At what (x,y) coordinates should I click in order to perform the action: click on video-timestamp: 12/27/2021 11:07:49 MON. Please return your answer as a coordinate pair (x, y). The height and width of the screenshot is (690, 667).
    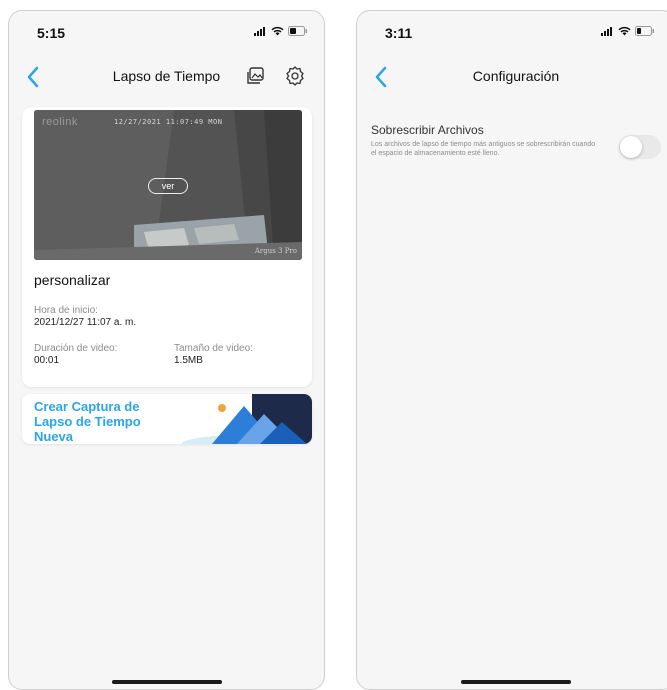
    Looking at the image, I should click on (168, 122).